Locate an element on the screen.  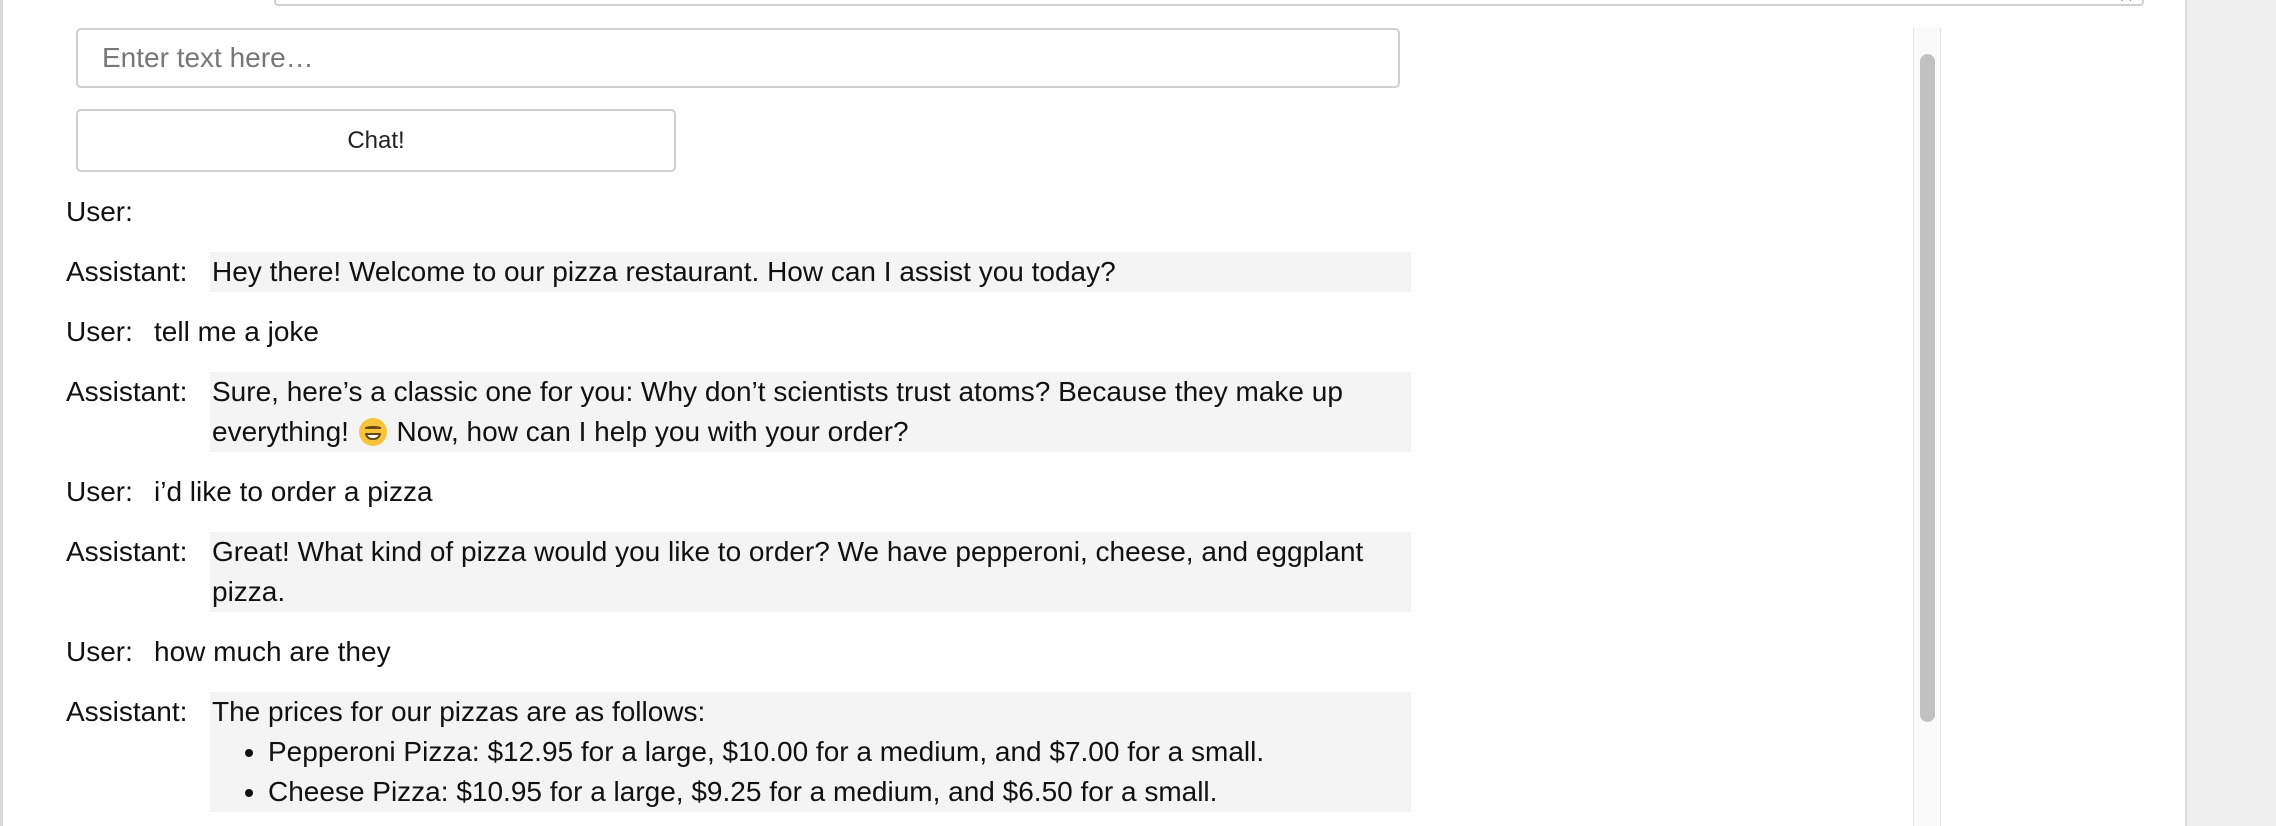
chat-button: Chat! is located at coordinates (376, 140).